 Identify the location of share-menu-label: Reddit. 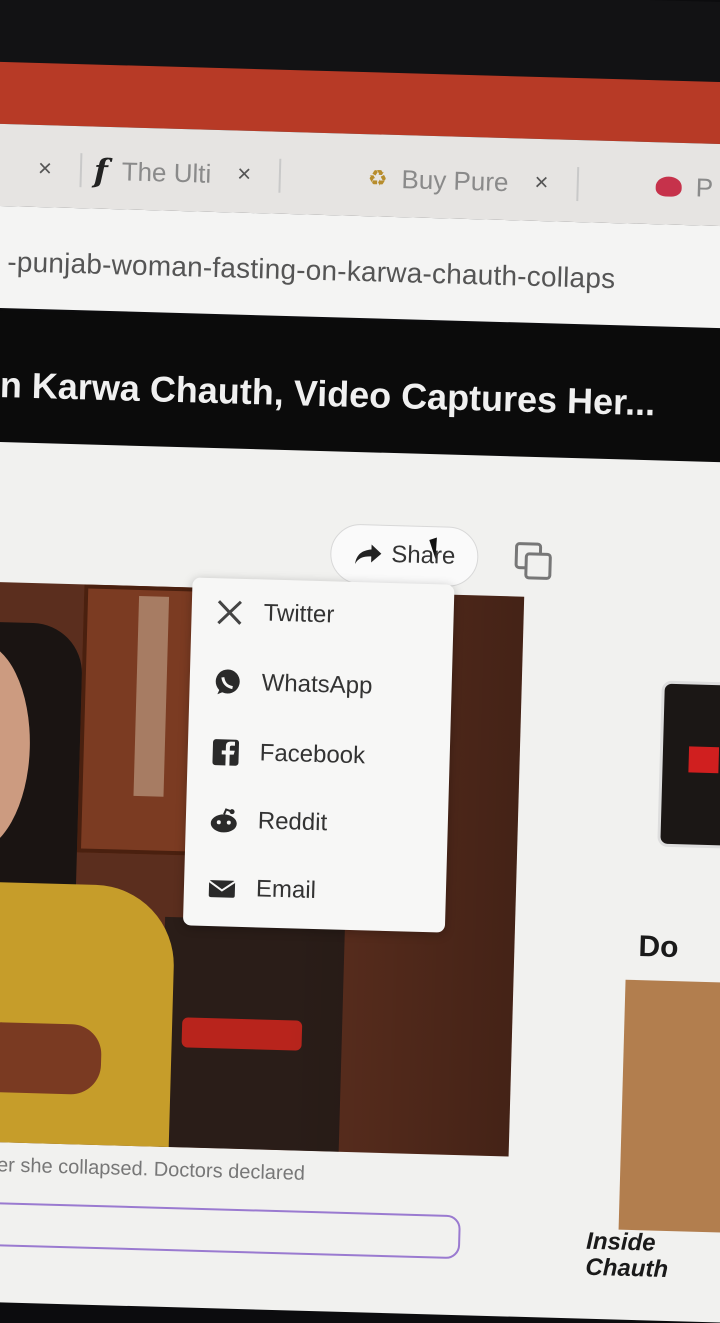
(292, 822).